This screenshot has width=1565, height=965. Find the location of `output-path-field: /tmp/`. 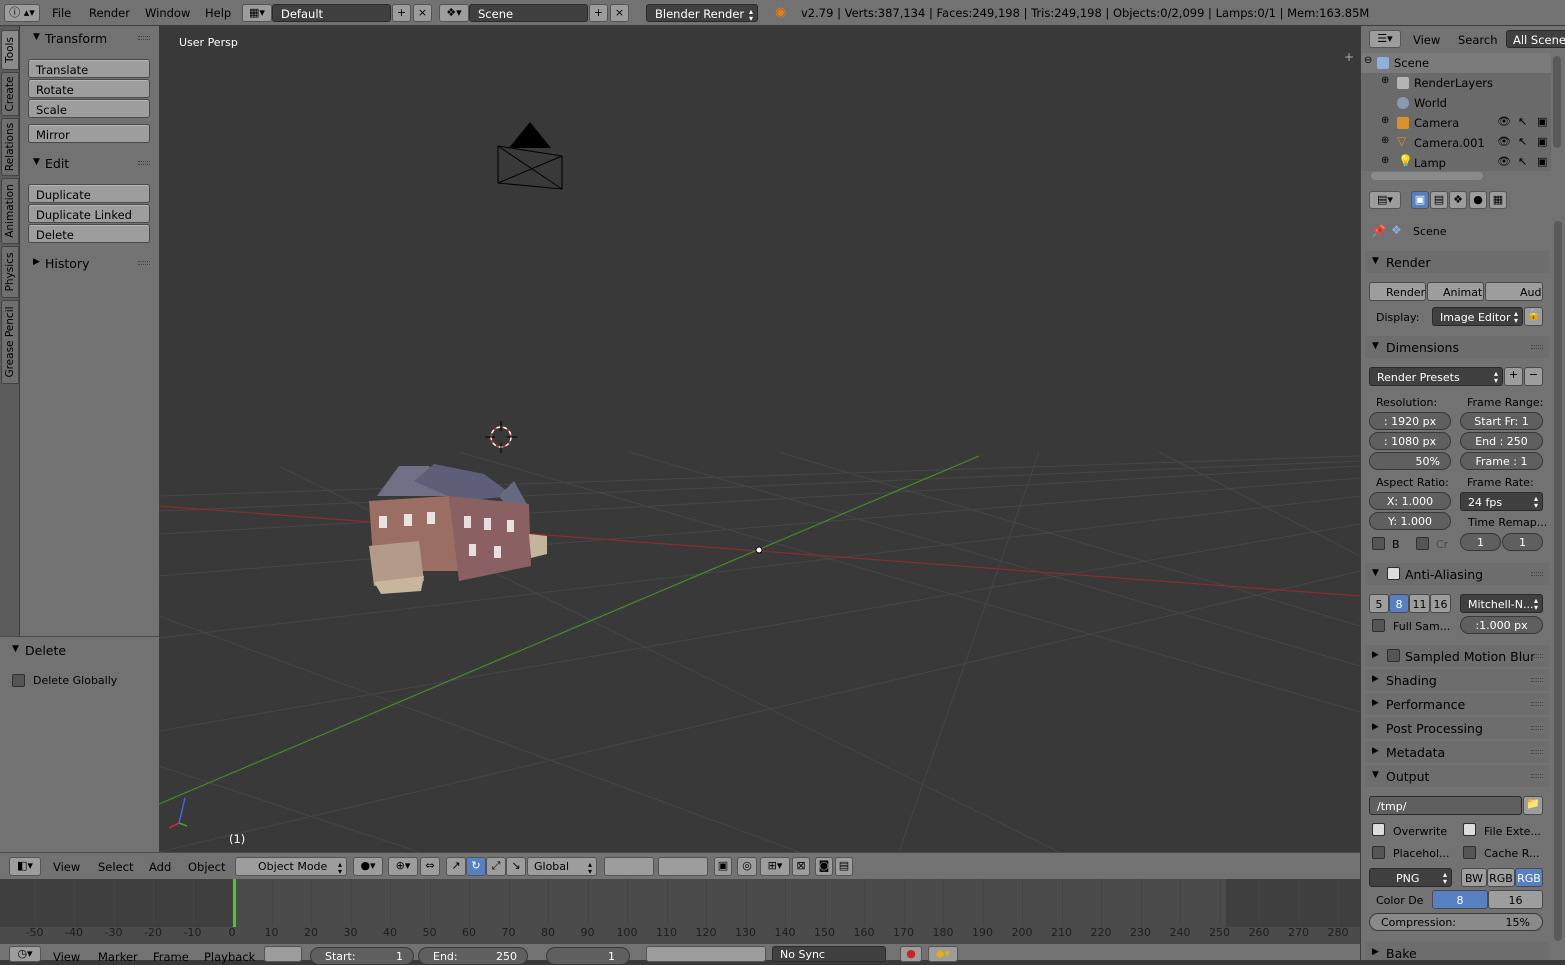

output-path-field: /tmp/ is located at coordinates (1445, 805).